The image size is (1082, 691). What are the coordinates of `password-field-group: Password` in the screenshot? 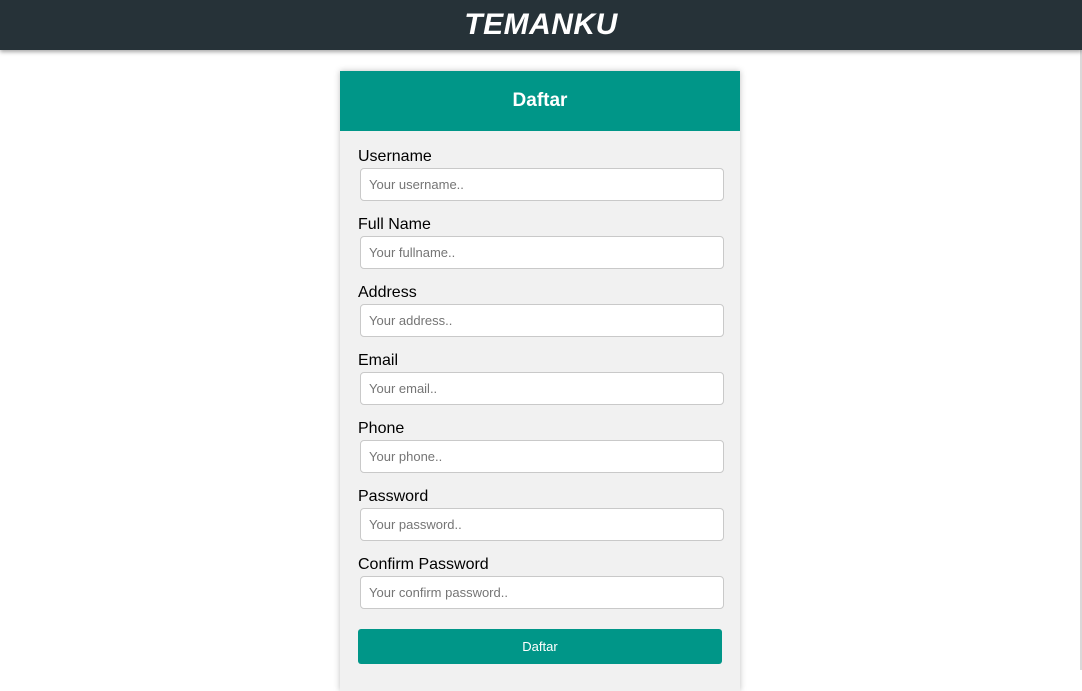 It's located at (541, 514).